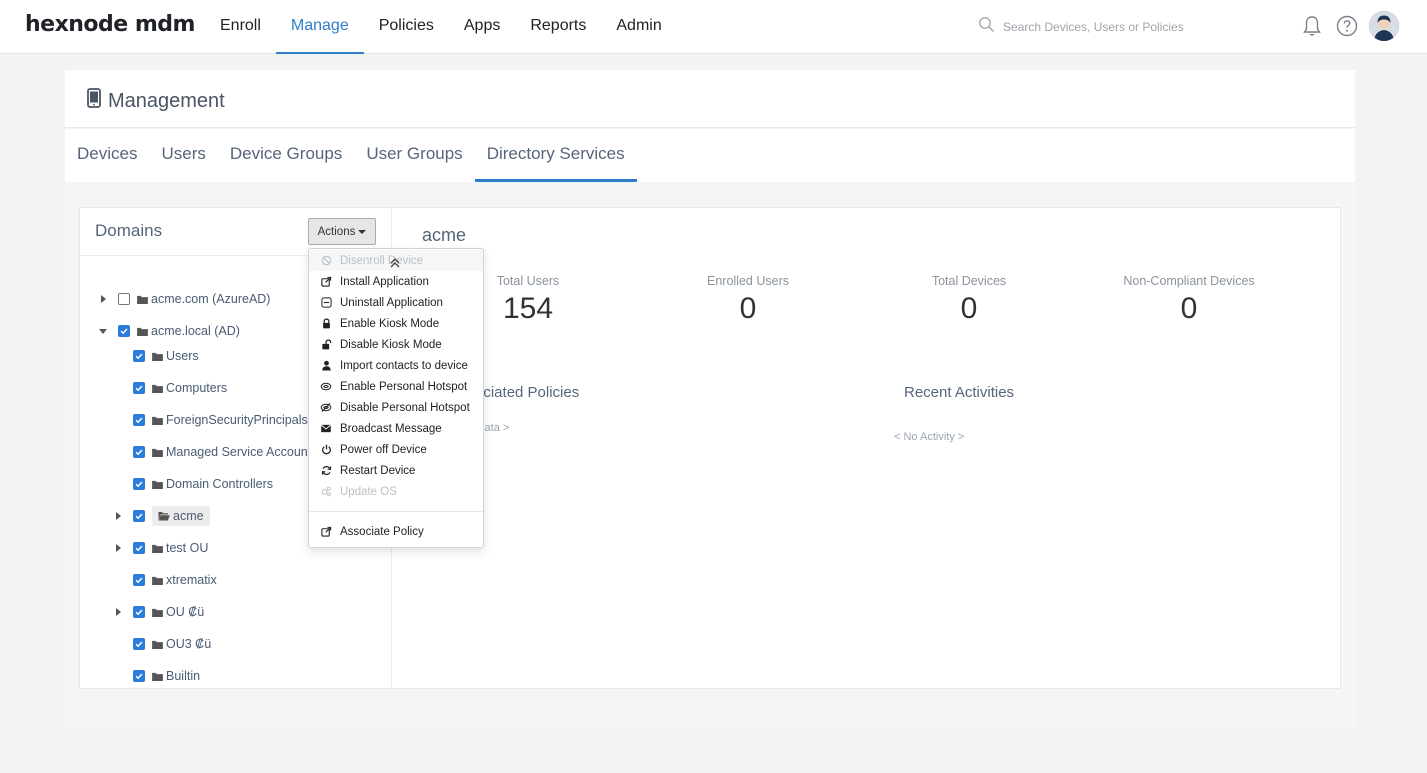 The image size is (1427, 773). I want to click on menu-item-restart-device: Restart Device, so click(396, 470).